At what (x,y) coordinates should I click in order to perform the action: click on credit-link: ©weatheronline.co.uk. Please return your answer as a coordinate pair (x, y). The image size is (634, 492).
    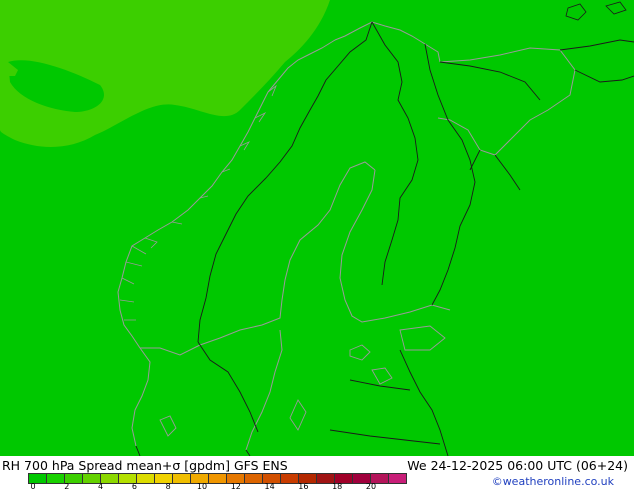
    Looking at the image, I should click on (553, 481).